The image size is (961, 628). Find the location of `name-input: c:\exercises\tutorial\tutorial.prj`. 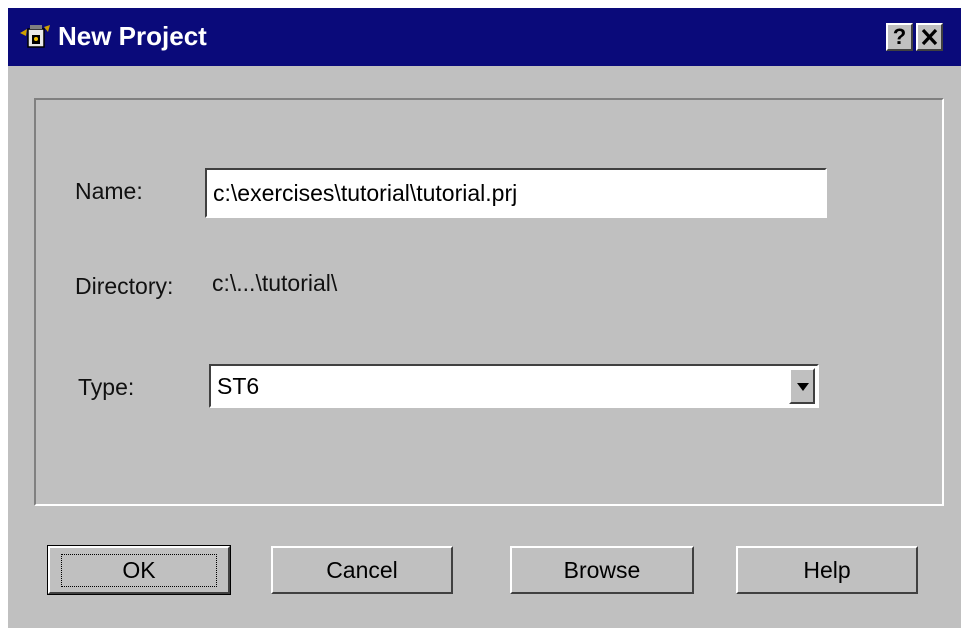

name-input: c:\exercises\tutorial\tutorial.prj is located at coordinates (516, 193).